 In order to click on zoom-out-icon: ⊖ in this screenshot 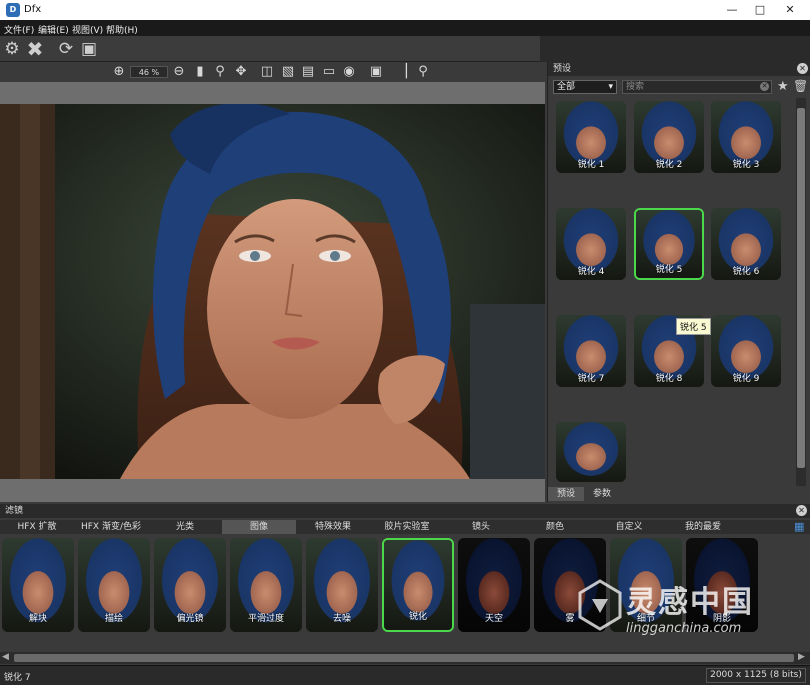, I will do `click(179, 72)`.